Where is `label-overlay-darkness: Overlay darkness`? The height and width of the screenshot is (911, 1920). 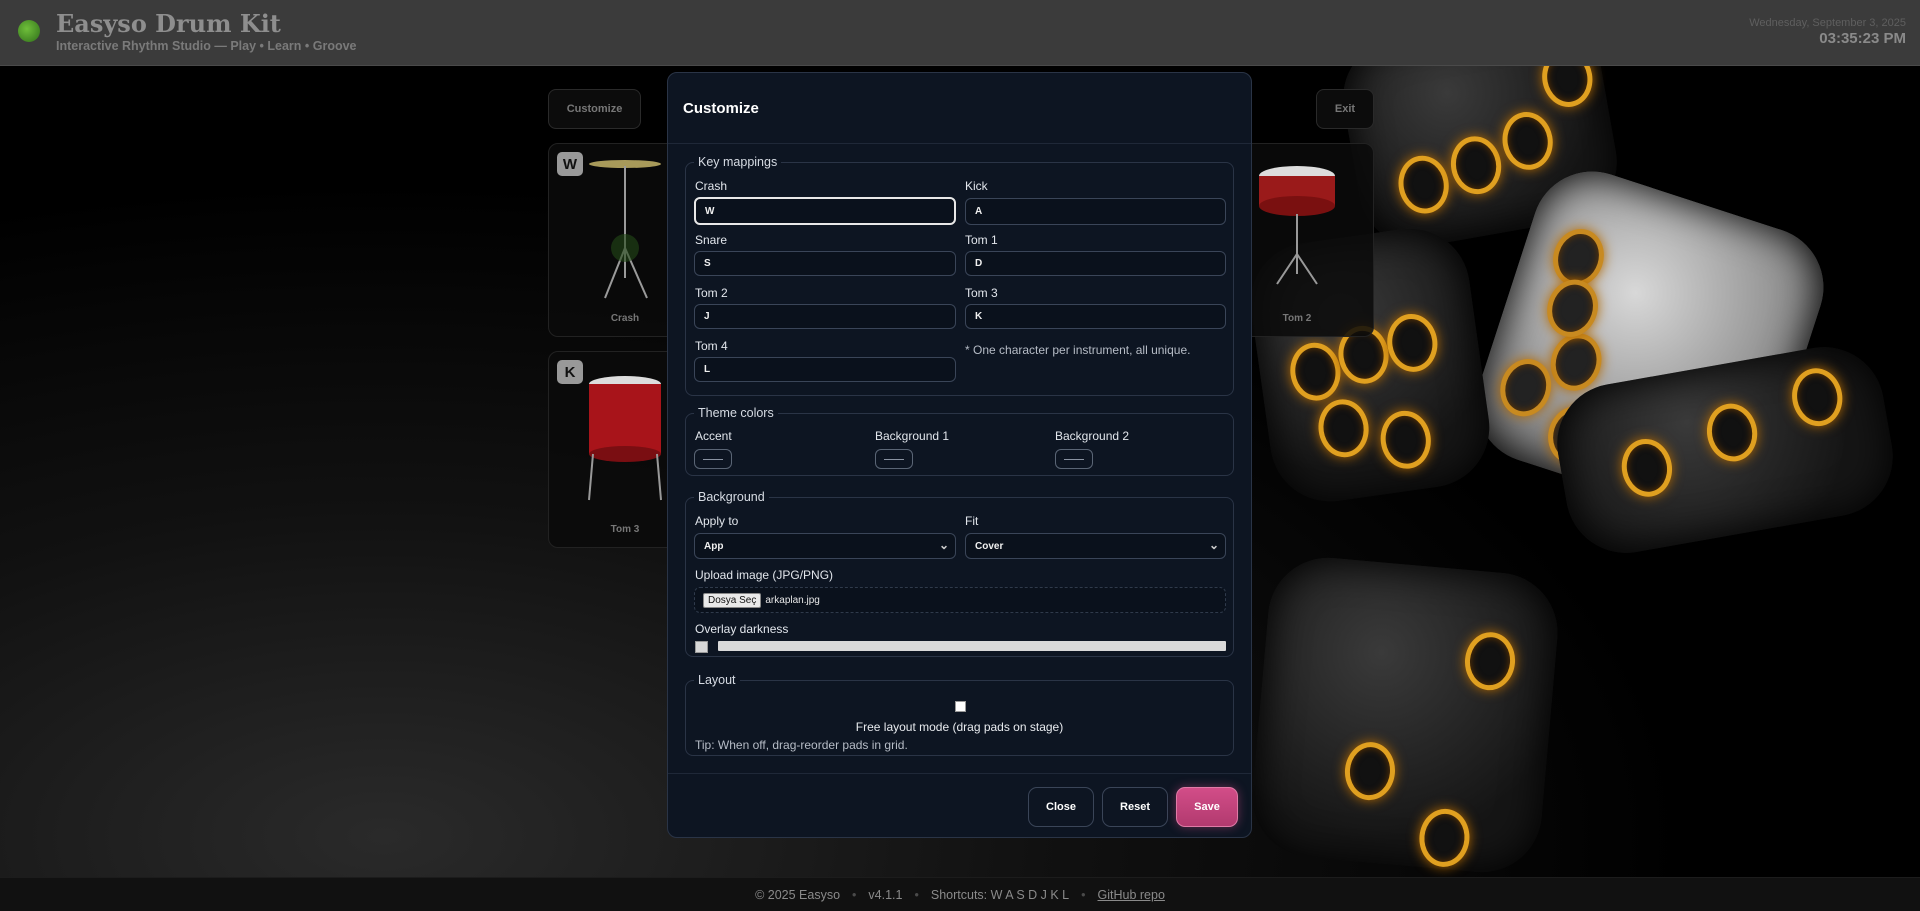
label-overlay-darkness: Overlay darkness is located at coordinates (742, 629).